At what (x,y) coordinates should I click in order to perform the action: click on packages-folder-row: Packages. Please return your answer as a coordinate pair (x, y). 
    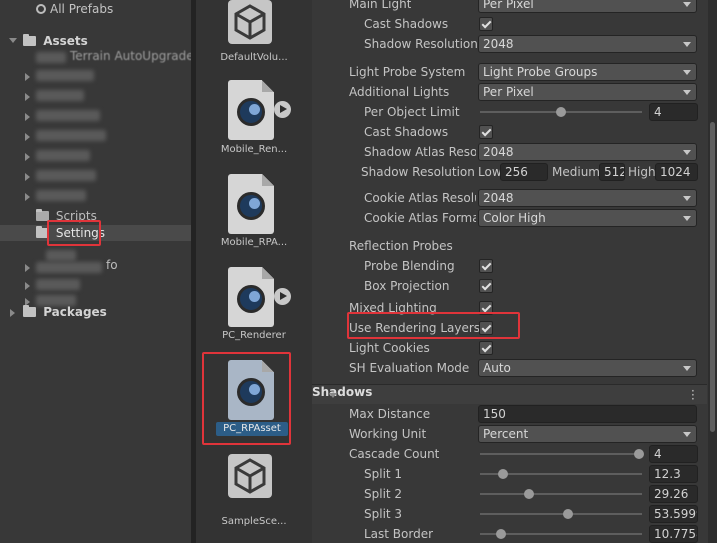
    Looking at the image, I should click on (65, 312).